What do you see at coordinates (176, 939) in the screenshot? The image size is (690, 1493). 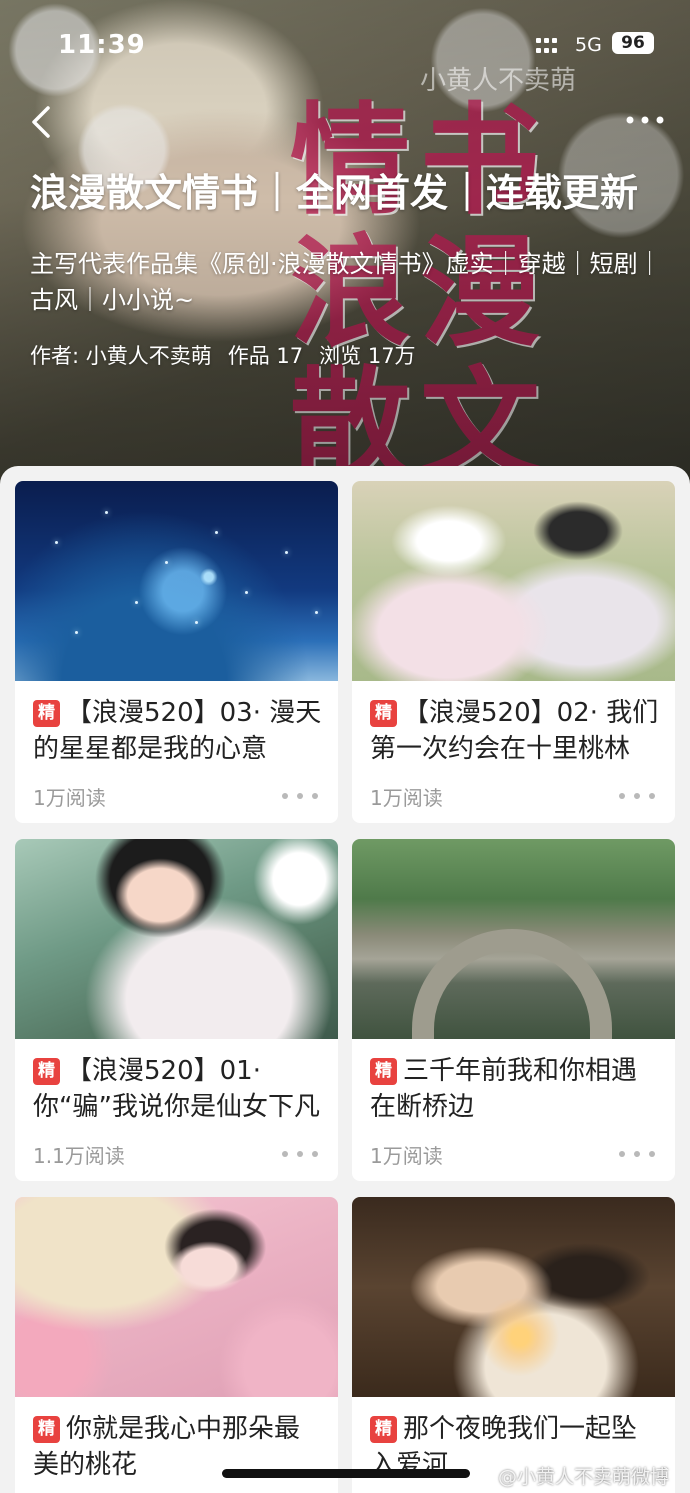 I see `hanfu-lady-image` at bounding box center [176, 939].